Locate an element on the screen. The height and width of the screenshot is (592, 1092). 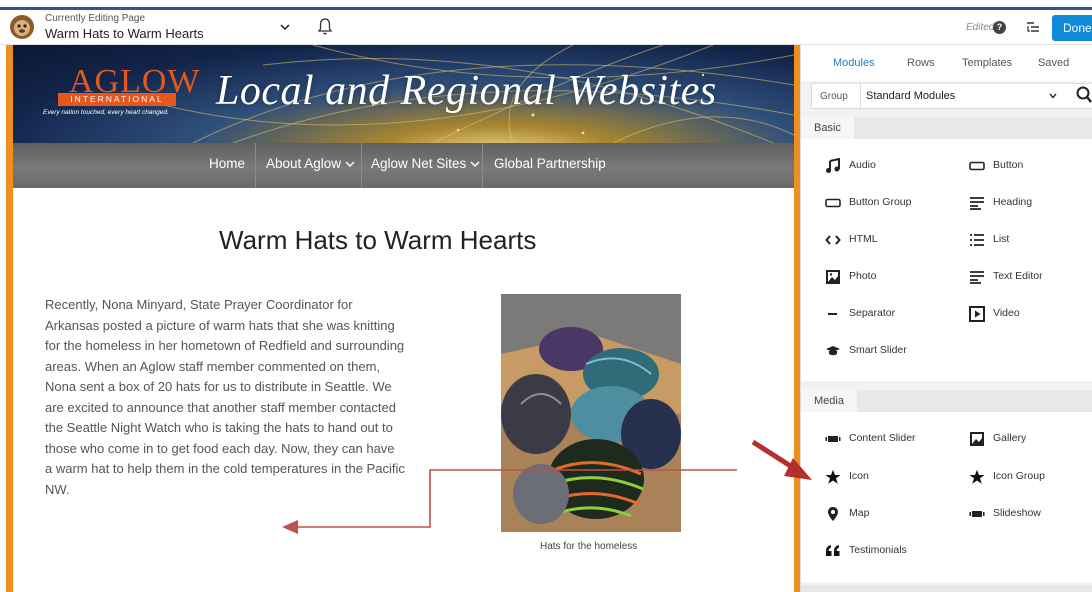
done-button: Done is located at coordinates (1072, 28).